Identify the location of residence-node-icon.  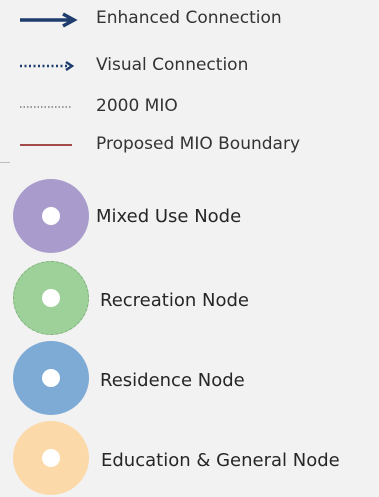
(51, 378).